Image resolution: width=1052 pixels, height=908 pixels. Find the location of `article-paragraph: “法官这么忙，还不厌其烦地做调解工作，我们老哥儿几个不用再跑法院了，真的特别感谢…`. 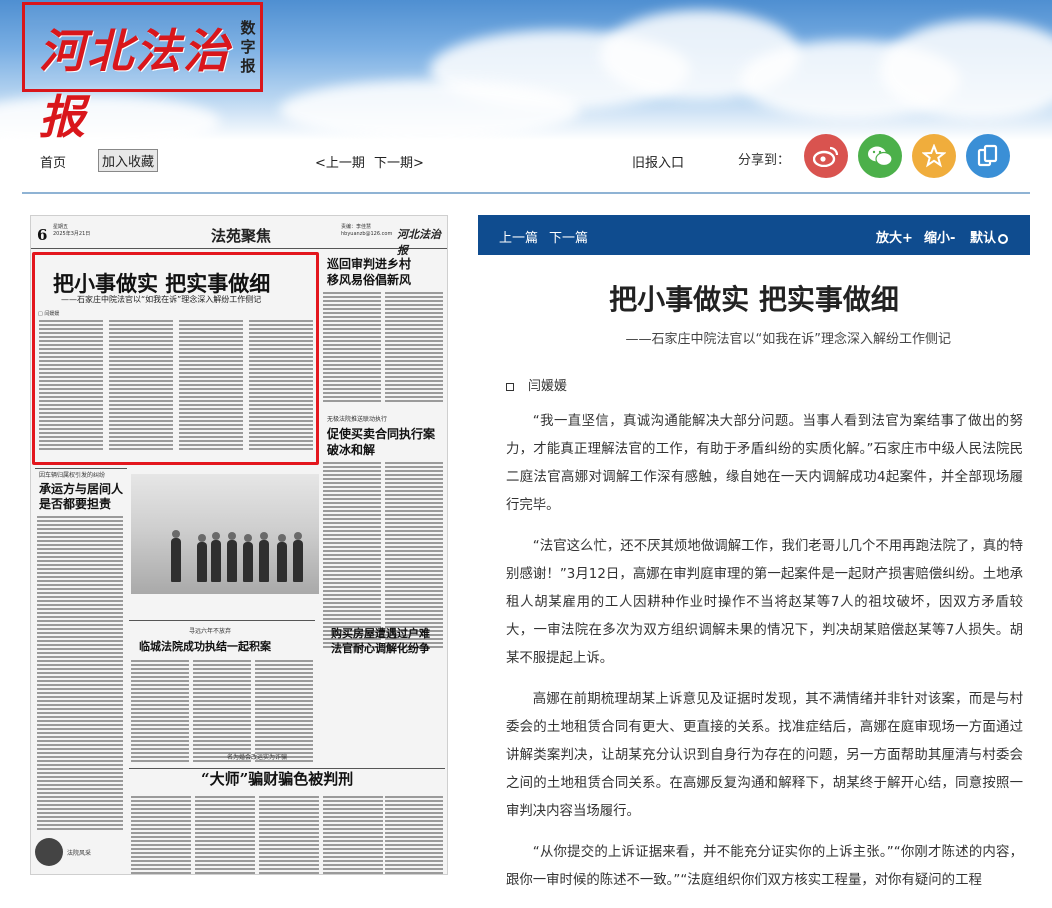

article-paragraph: “法官这么忙，还不厌其烦地做调解工作，我们老哥儿几个不用再跑法院了，真的特别感谢… is located at coordinates (764, 602).